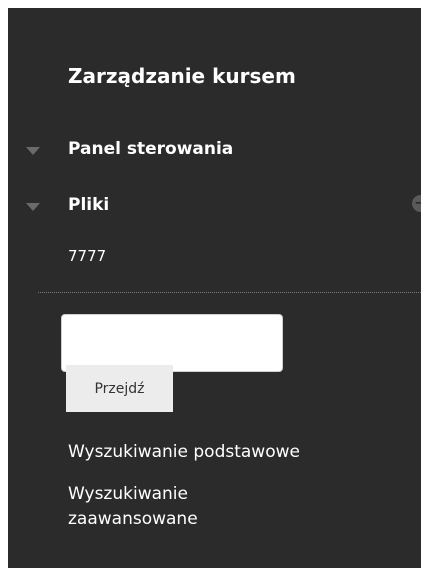 The image size is (421, 568). I want to click on go-button: Przejdź, so click(119, 388).